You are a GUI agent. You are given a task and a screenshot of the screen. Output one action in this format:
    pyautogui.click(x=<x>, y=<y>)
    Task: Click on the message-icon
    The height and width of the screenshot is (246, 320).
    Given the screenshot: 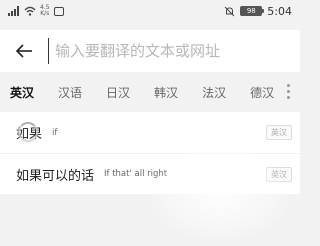 What is the action you would take?
    pyautogui.click(x=58, y=11)
    